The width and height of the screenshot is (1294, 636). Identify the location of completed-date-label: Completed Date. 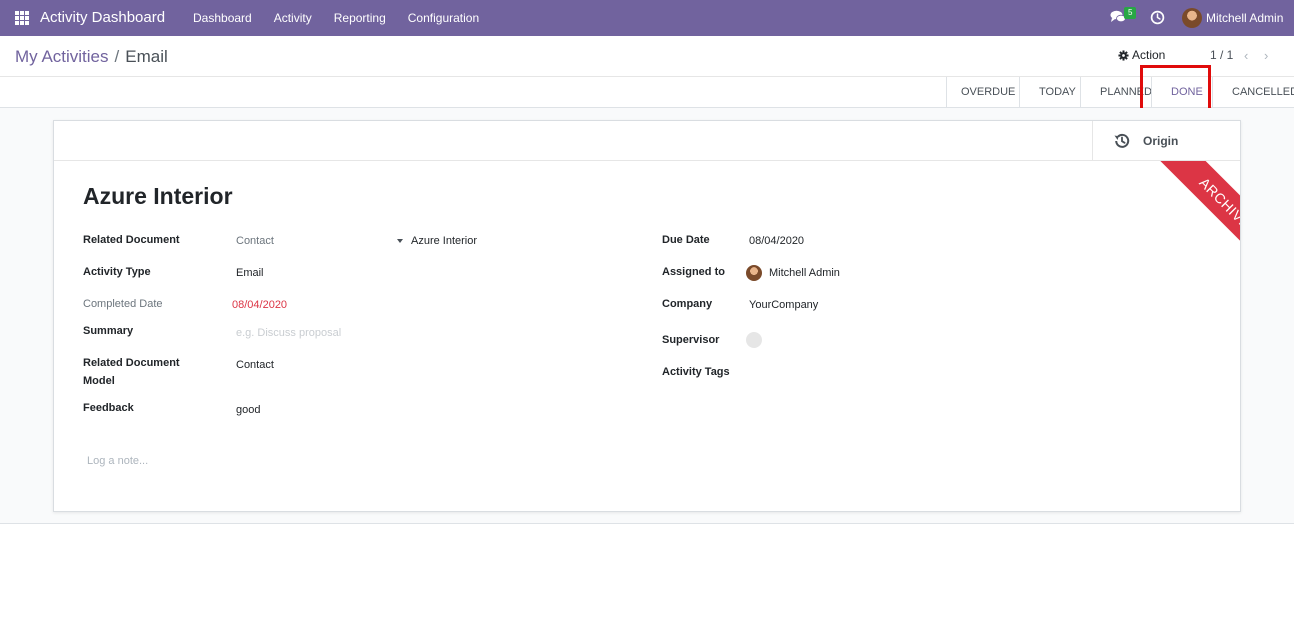
(123, 304).